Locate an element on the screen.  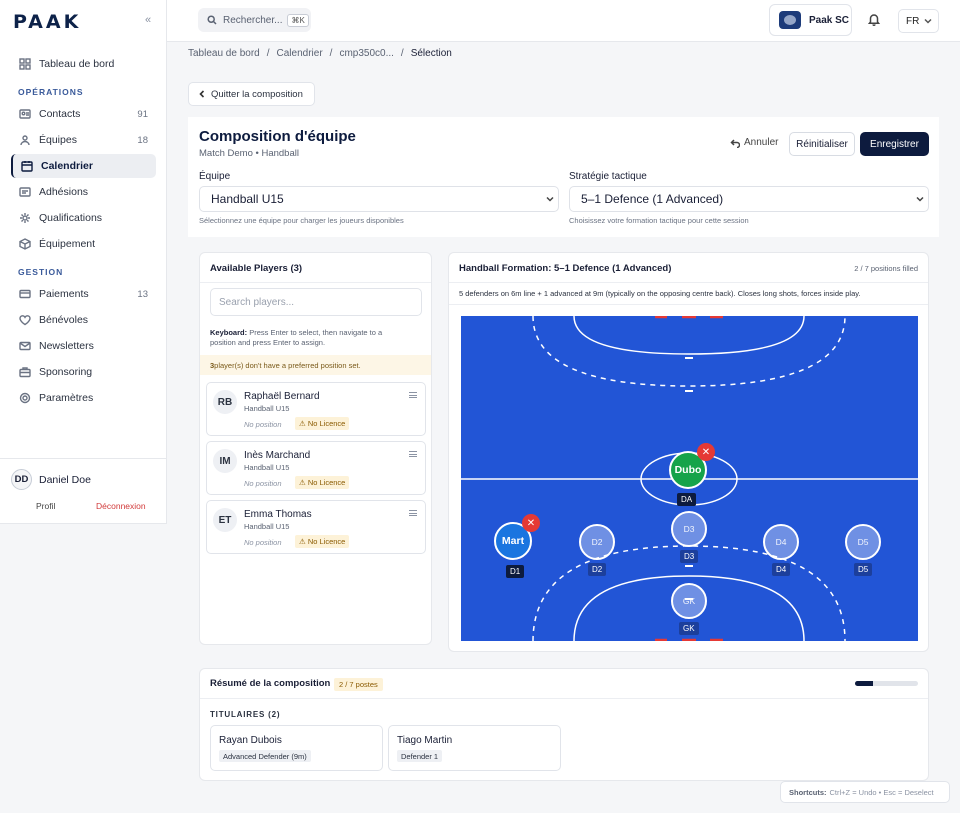
sidebar-item-memberships: Adhésions is located at coordinates (83, 192).